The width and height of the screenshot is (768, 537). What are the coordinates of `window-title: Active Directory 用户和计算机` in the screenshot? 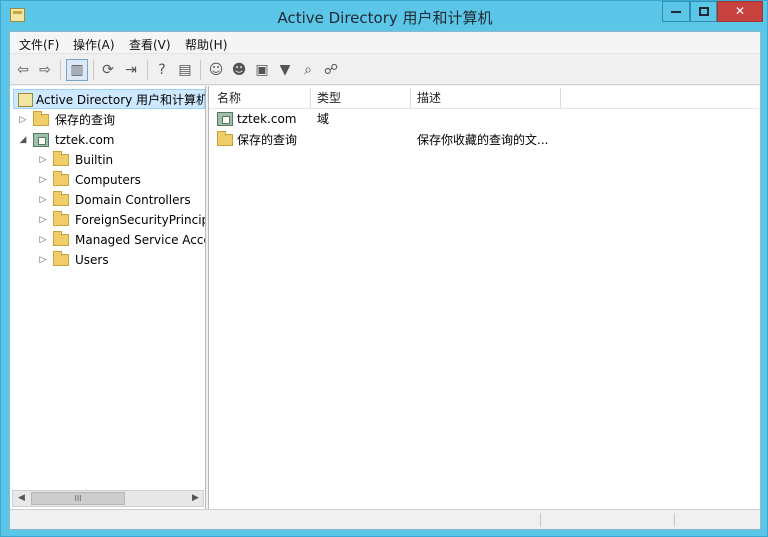 It's located at (385, 18).